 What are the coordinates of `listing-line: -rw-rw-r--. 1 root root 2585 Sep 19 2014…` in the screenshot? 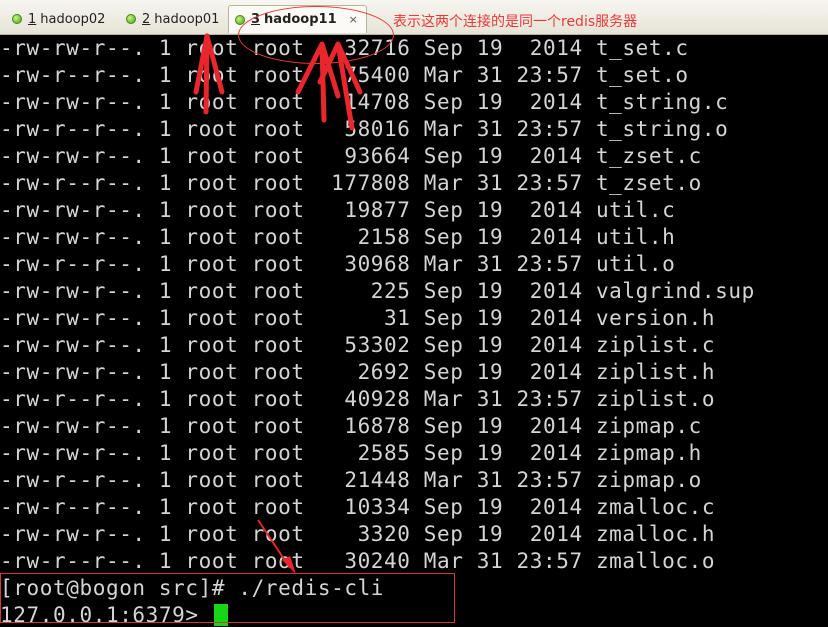 It's located at (351, 453).